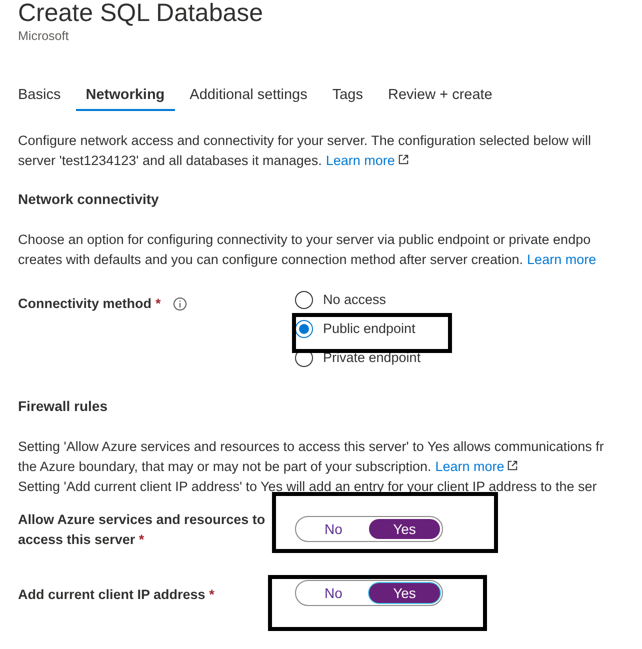  Describe the element at coordinates (85, 303) in the screenshot. I see `field-label: Connectivity method` at that location.